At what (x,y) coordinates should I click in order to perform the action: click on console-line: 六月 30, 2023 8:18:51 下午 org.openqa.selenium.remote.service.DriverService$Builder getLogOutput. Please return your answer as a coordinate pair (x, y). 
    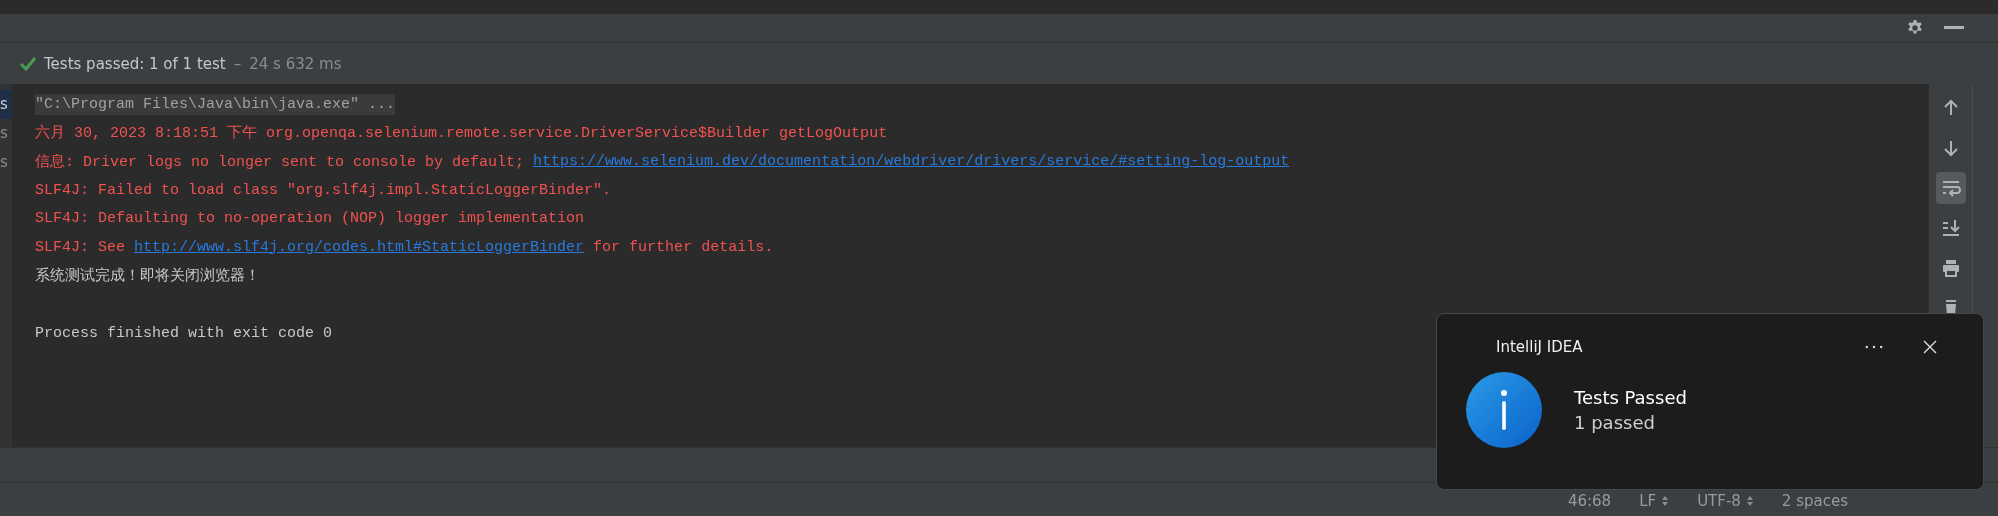
    Looking at the image, I should click on (461, 133).